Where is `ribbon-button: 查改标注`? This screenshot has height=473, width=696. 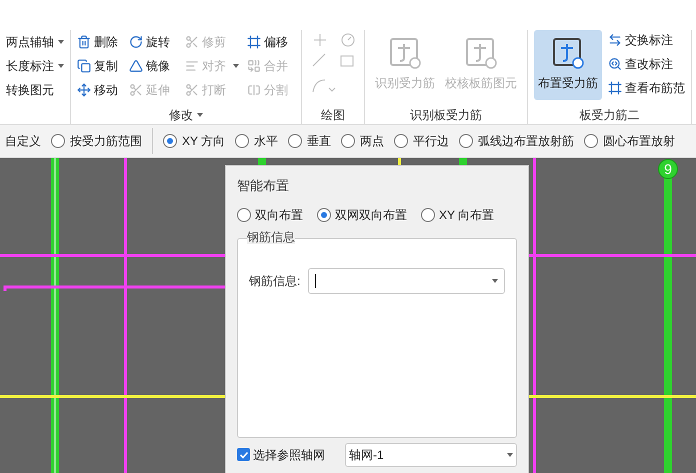
ribbon-button: 查改标注 is located at coordinates (646, 63).